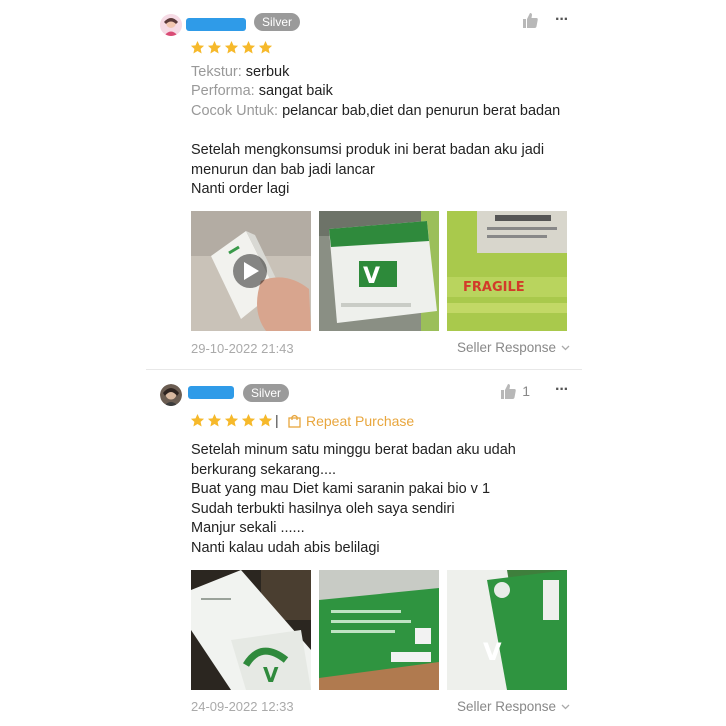  I want to click on like-count: 1, so click(526, 391).